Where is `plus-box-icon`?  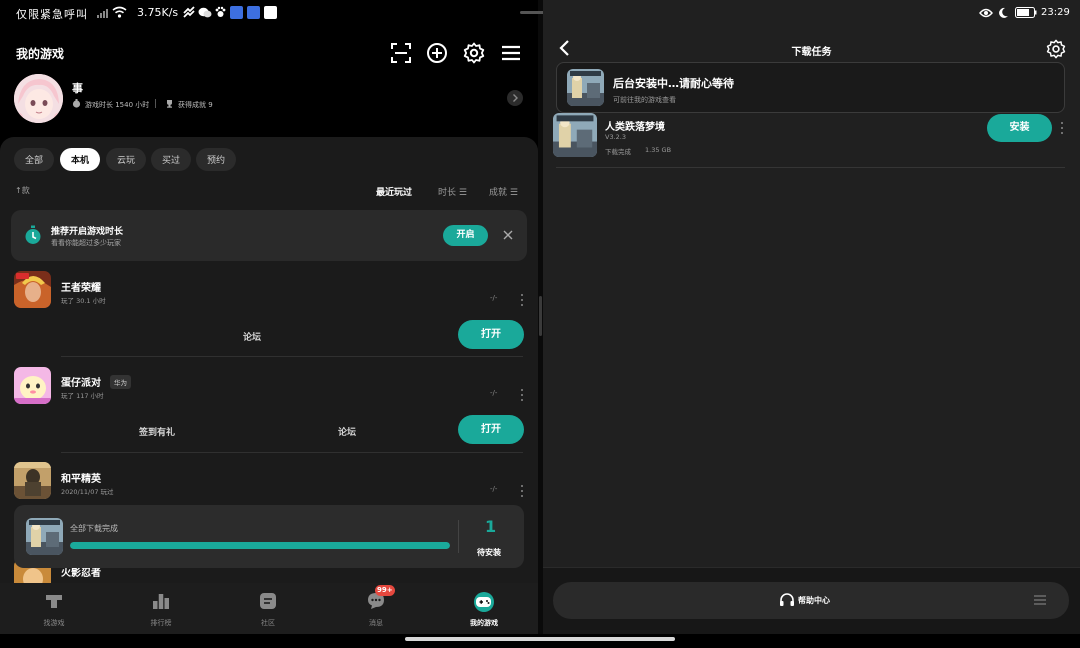 plus-box-icon is located at coordinates (270, 12).